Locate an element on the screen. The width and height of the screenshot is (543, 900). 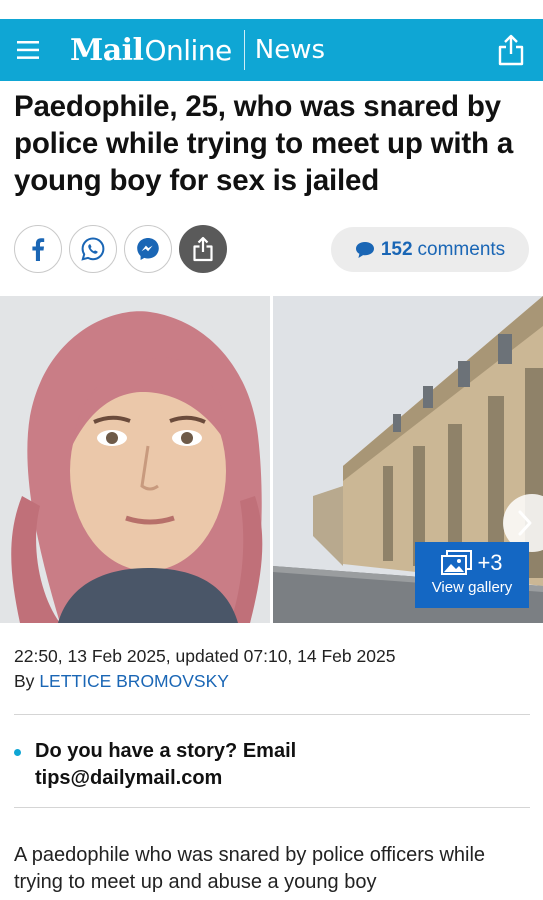
messenger-share-button is located at coordinates (148, 249).